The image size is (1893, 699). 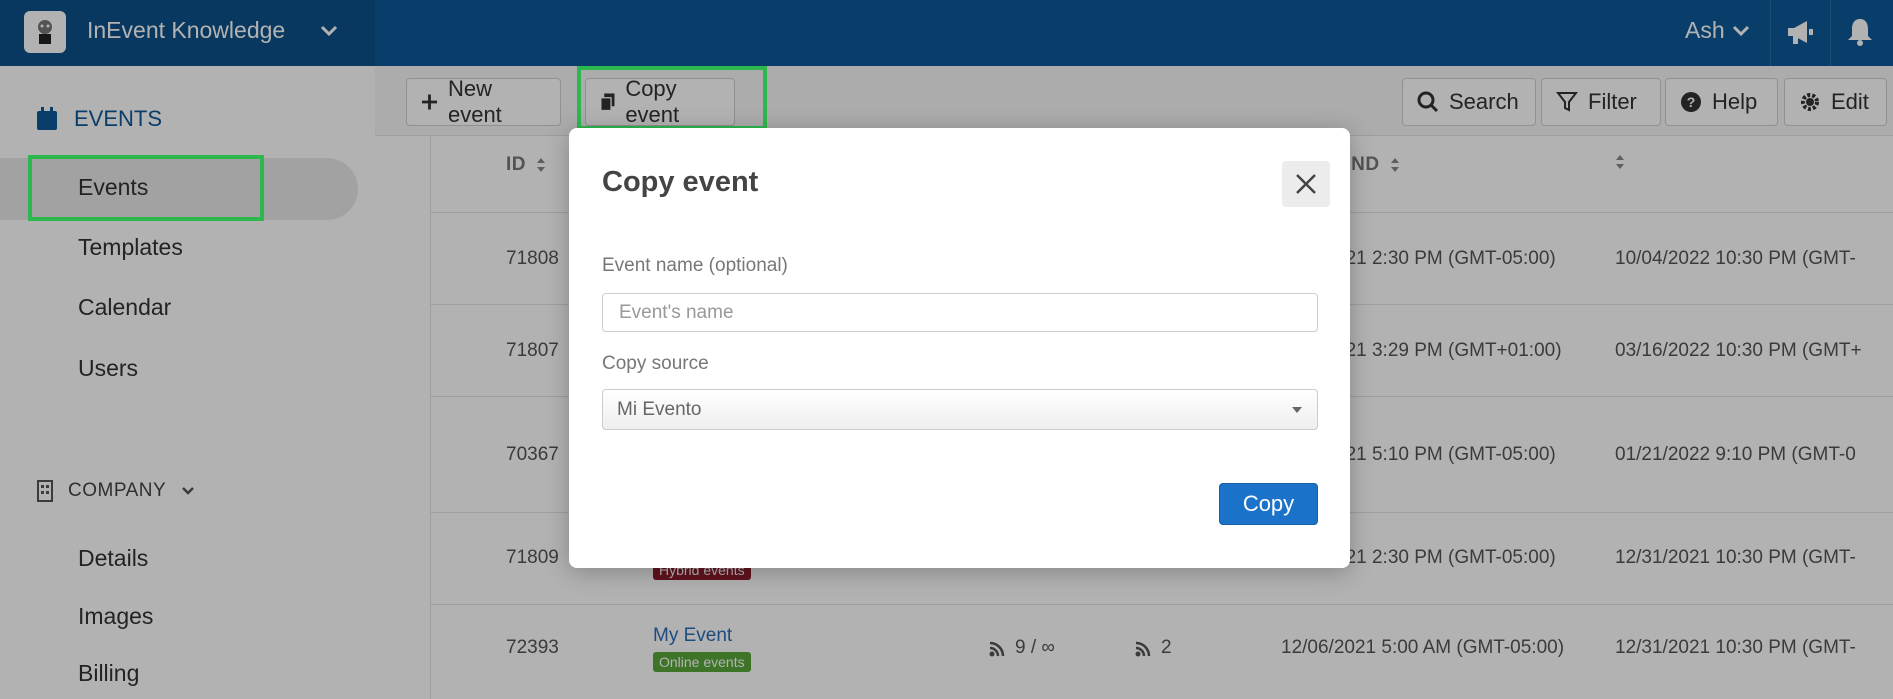 I want to click on copy-source-select: Mi Evento, so click(x=960, y=409).